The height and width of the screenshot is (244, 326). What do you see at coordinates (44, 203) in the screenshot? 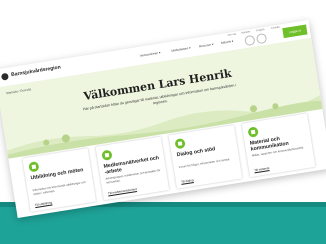
I see `card-link: Till utbildning` at bounding box center [44, 203].